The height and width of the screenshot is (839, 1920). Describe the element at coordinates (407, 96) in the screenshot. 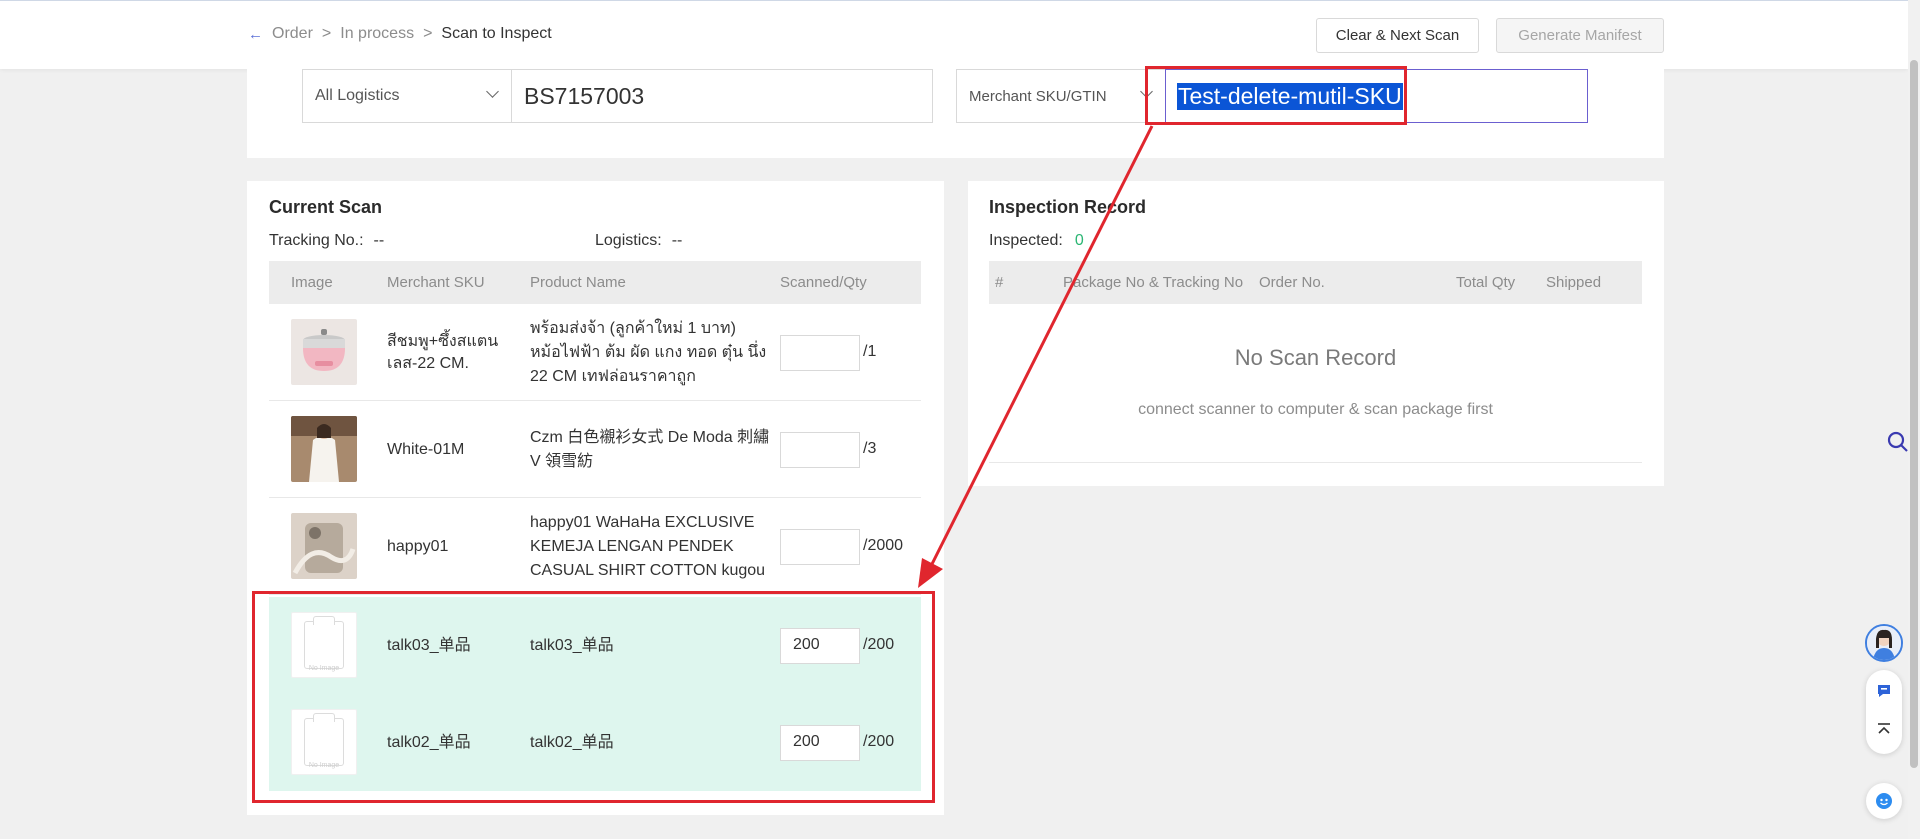

I see `logistics-select: All Logistics` at that location.